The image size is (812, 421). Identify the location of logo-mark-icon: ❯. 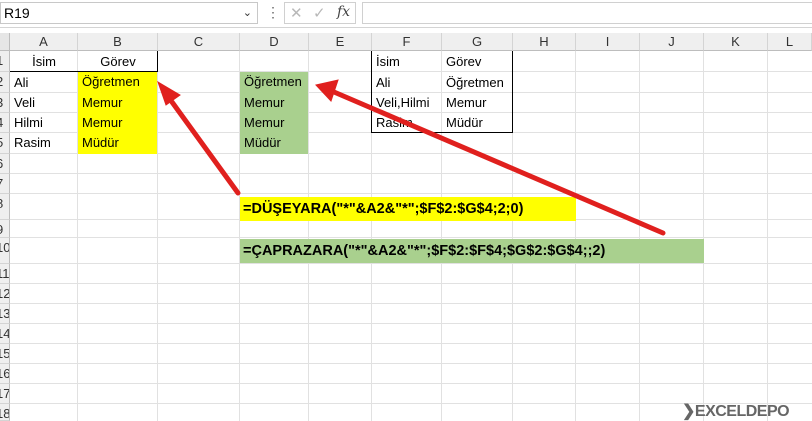
(688, 411).